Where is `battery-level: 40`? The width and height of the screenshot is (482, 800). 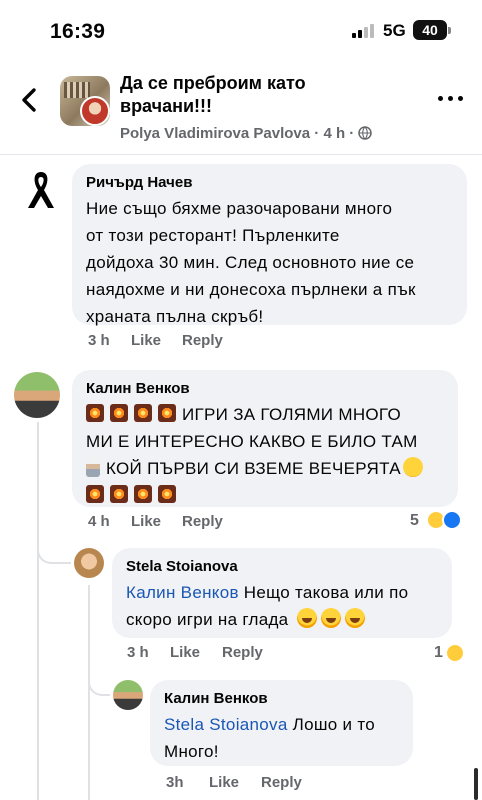
battery-level: 40 is located at coordinates (430, 30).